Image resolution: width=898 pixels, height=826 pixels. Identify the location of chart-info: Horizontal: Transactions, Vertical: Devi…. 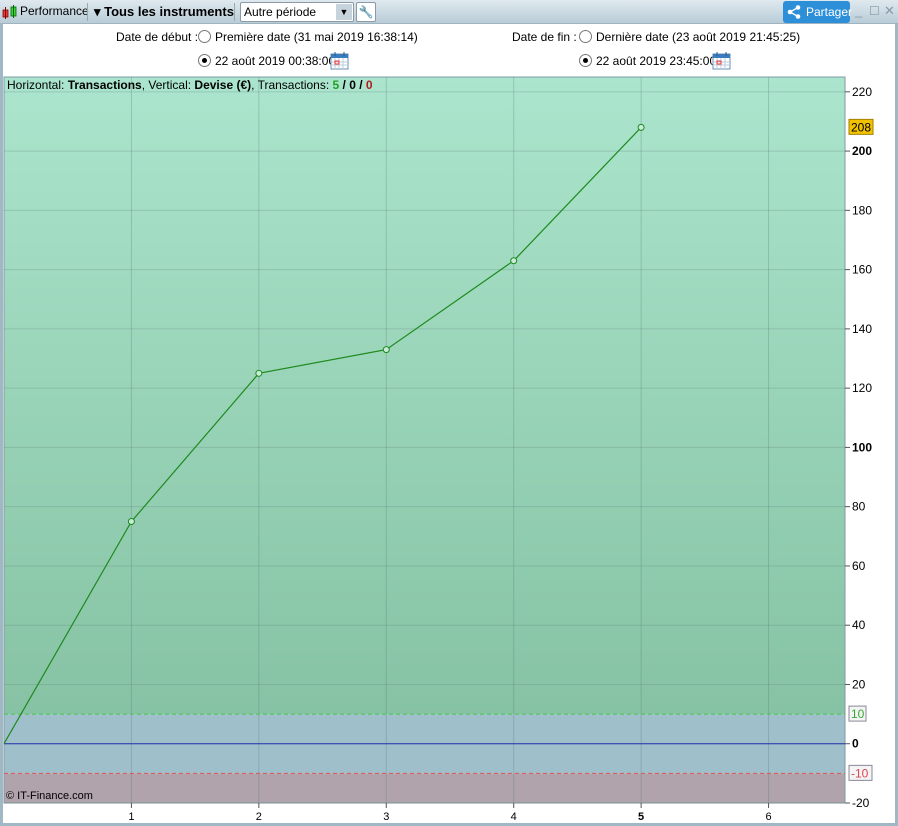
(190, 85).